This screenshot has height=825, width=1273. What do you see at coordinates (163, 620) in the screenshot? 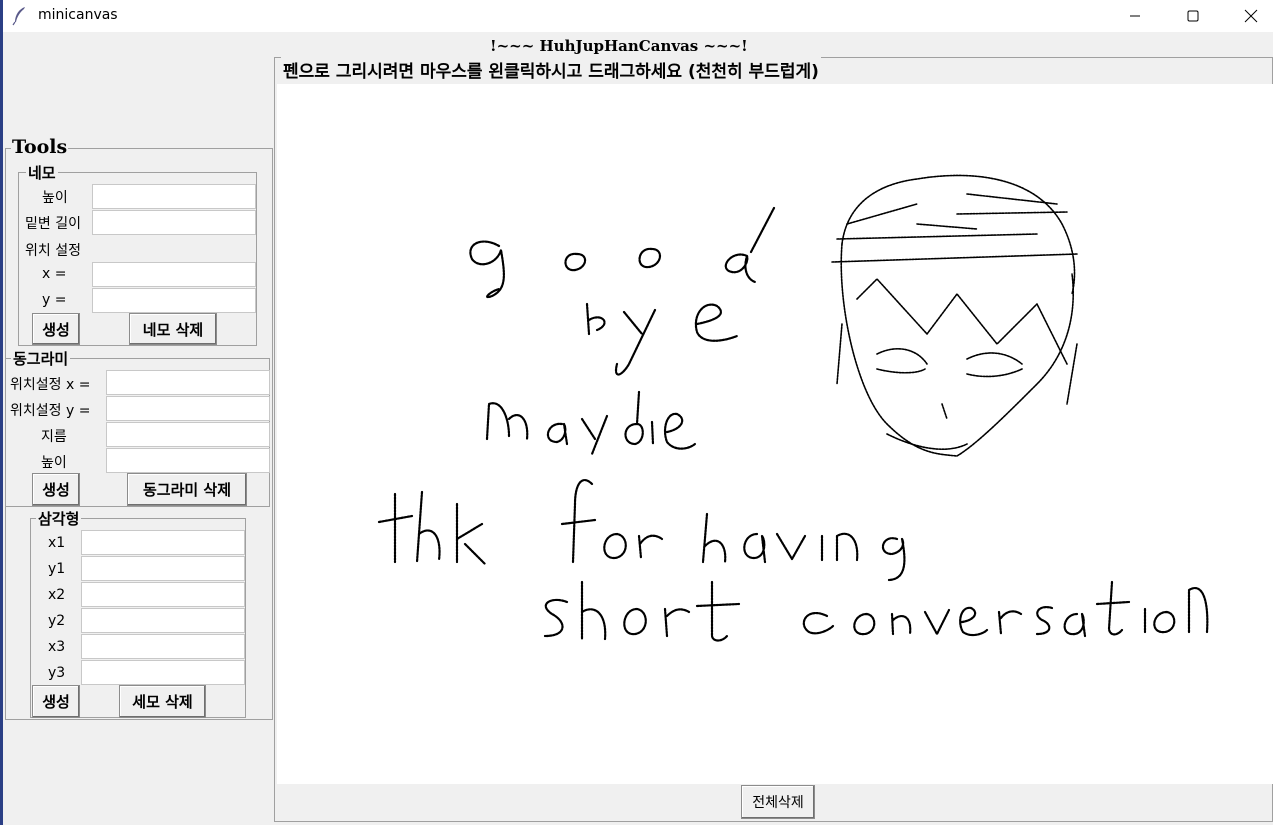
I see `tri-y2-input` at bounding box center [163, 620].